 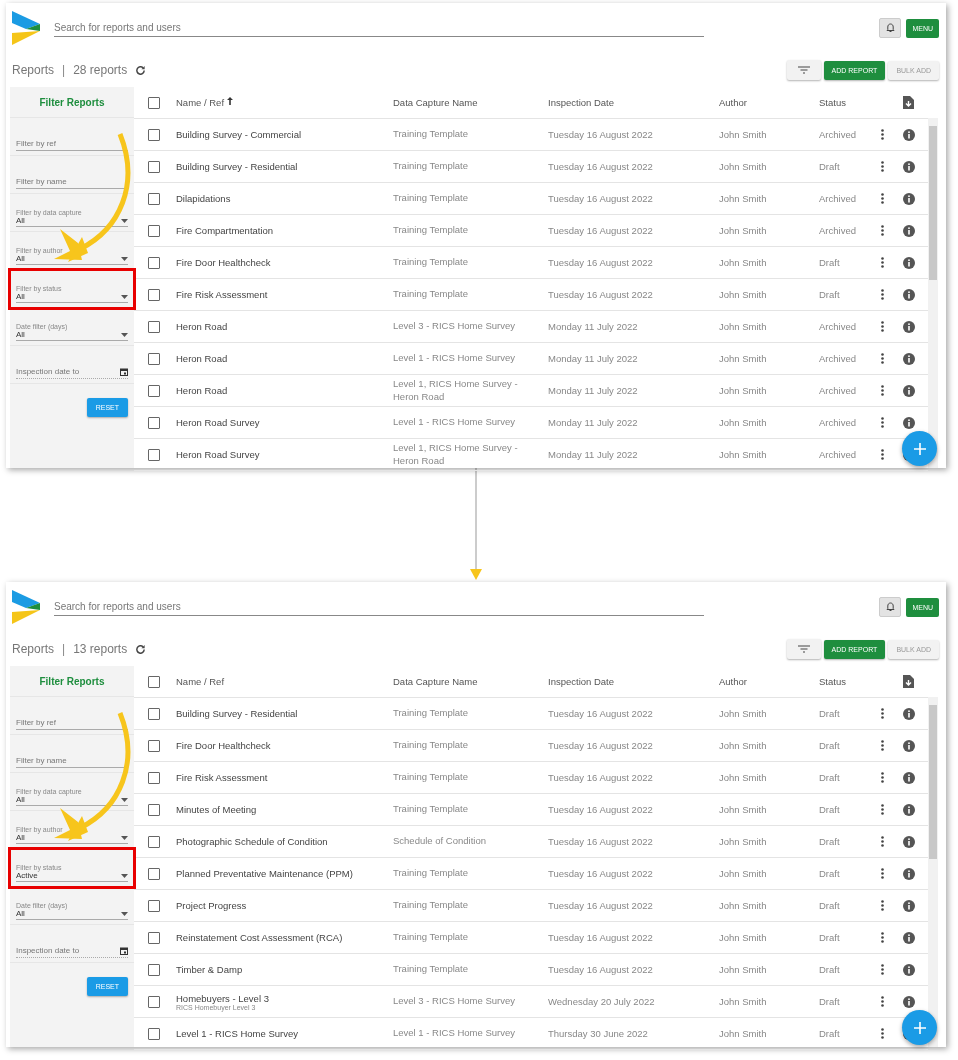 I want to click on data-capture-cell-text: Training Template, so click(x=431, y=937).